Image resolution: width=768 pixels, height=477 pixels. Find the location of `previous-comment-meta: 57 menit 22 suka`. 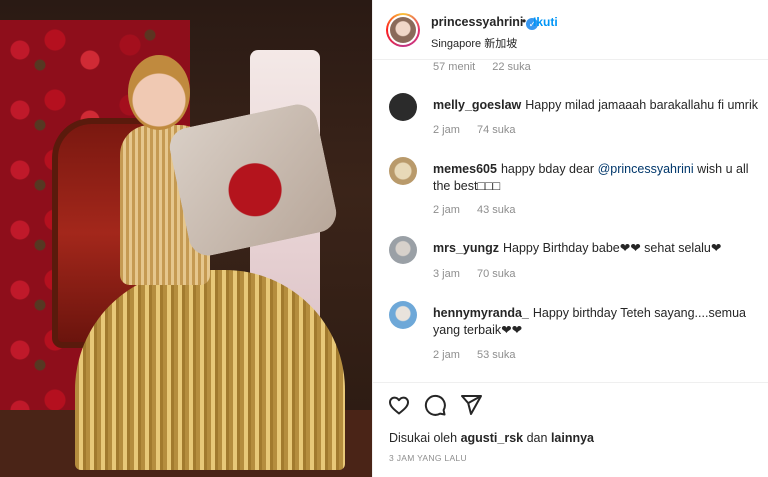

previous-comment-meta: 57 menit 22 suka is located at coordinates (489, 67).